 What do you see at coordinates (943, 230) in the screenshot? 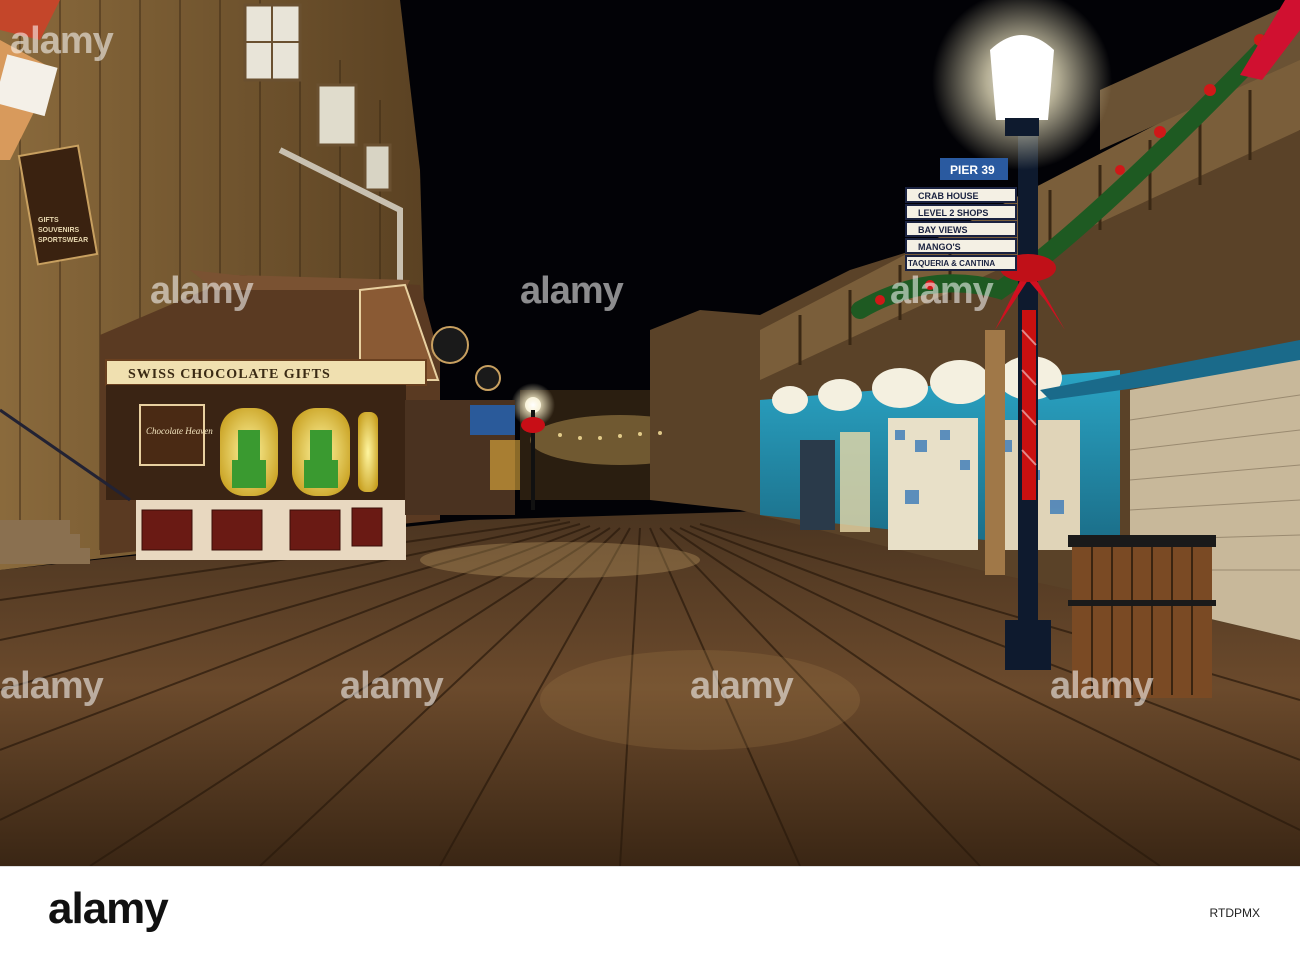
I see `sign-bay-views: BAY VIEWS` at bounding box center [943, 230].